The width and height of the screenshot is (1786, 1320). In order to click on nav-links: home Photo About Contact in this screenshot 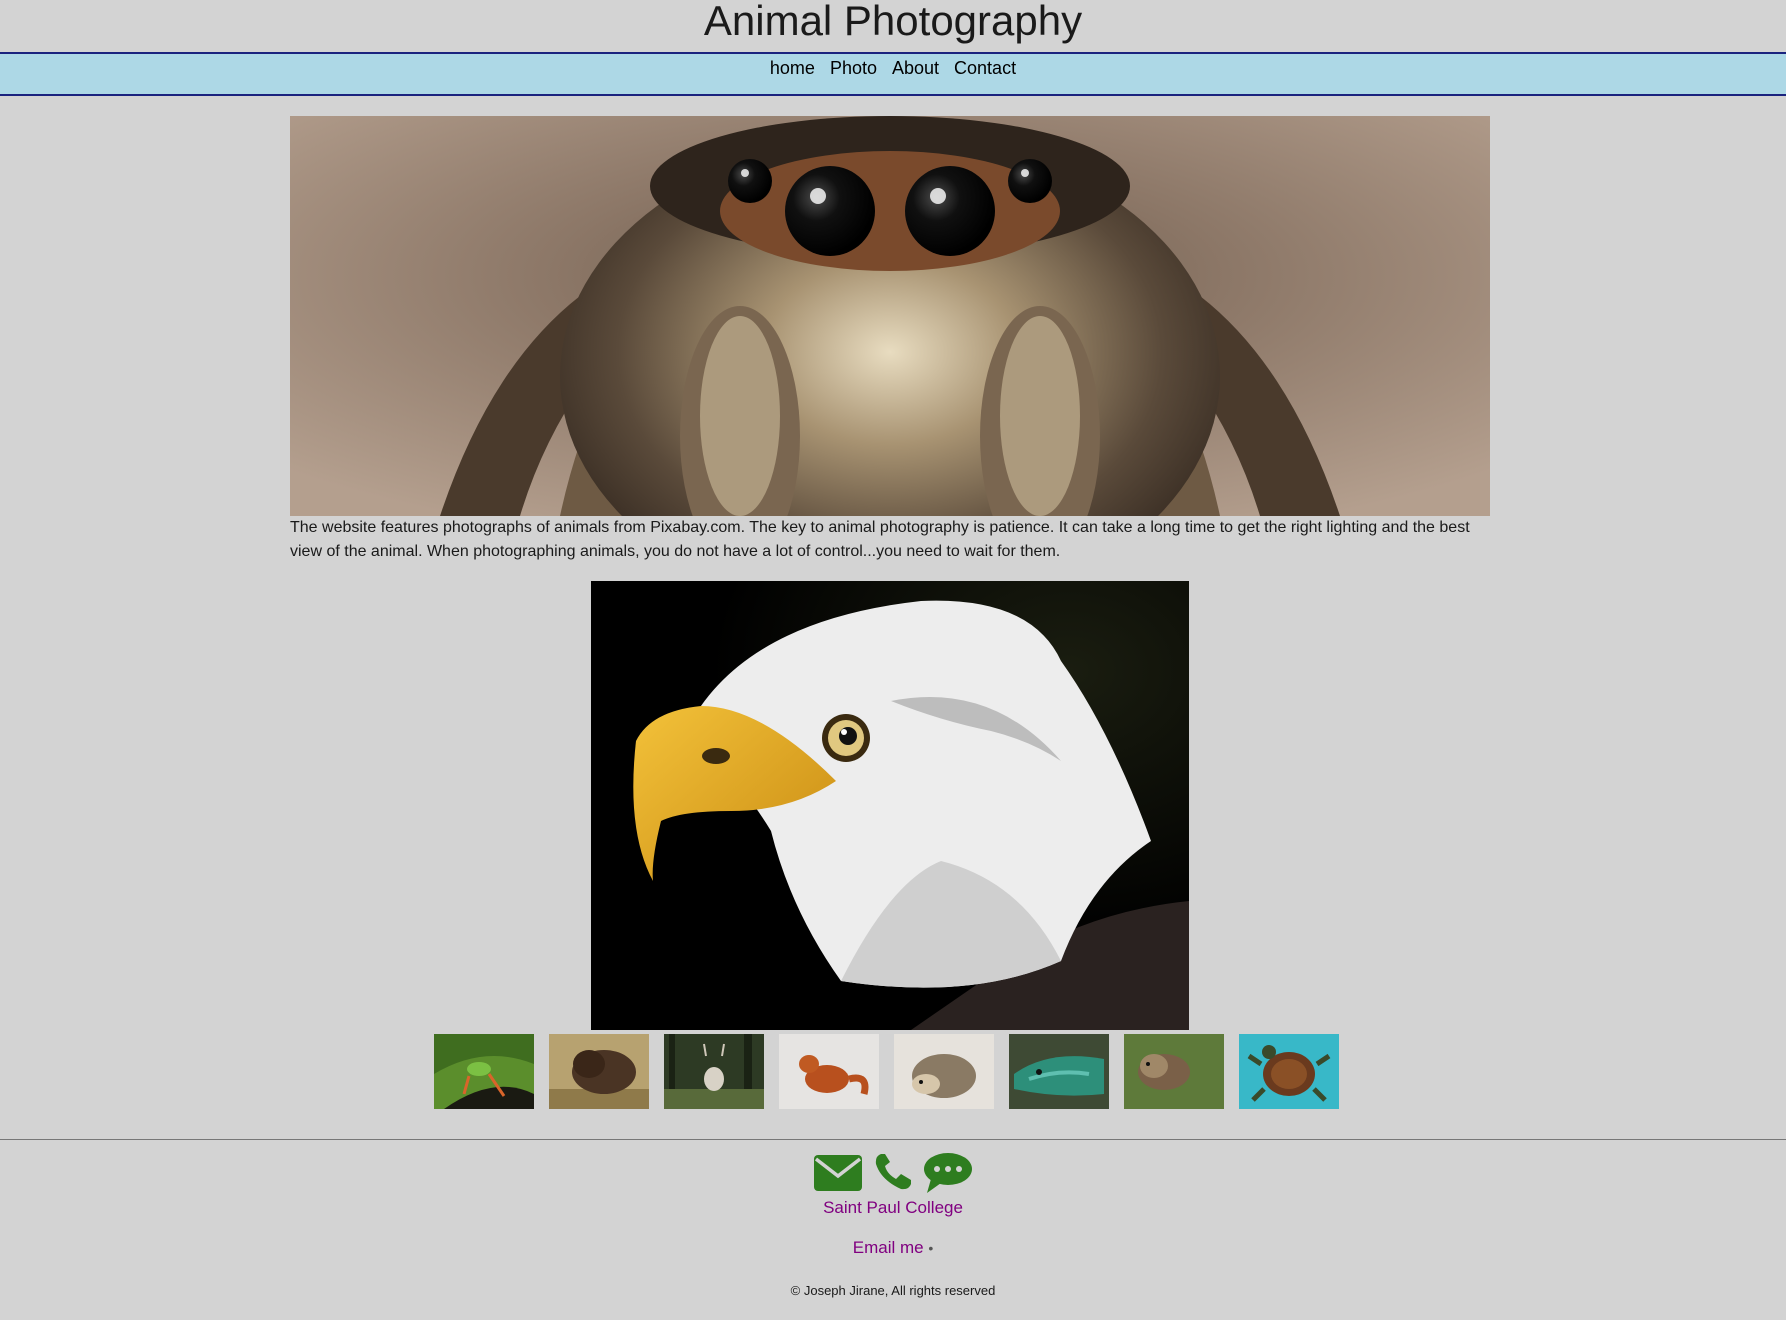, I will do `click(893, 68)`.